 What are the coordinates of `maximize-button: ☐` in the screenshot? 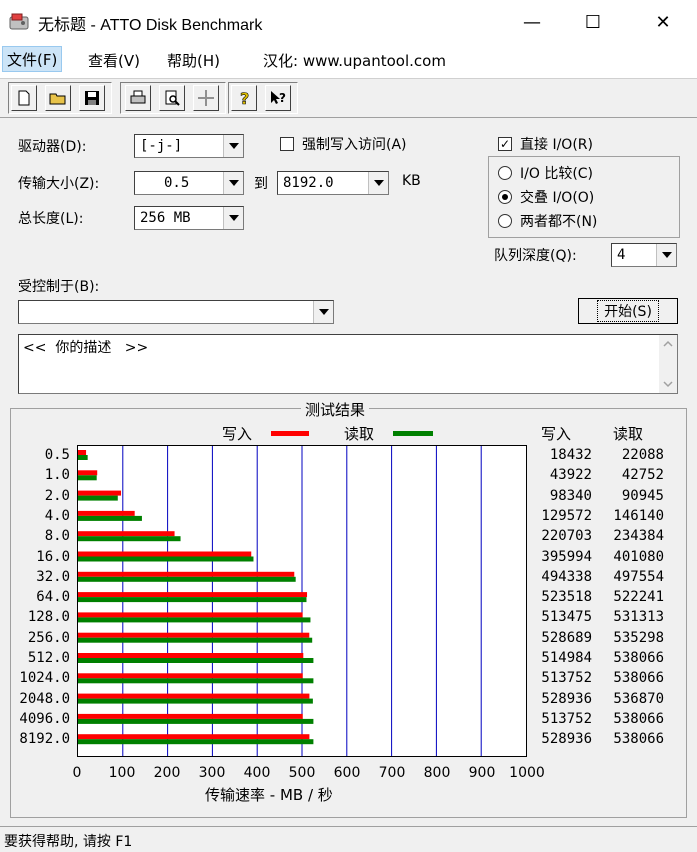 It's located at (593, 22).